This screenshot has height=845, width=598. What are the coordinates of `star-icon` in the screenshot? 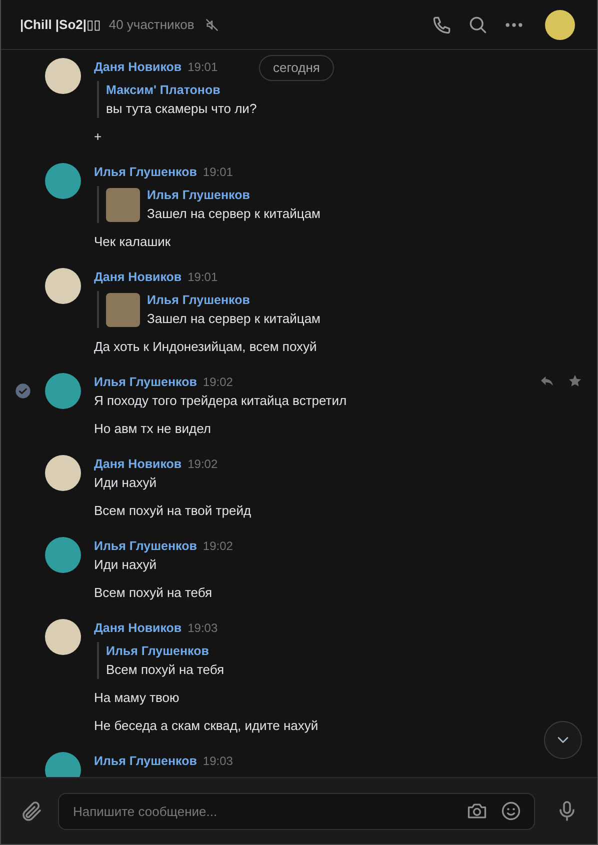 It's located at (575, 381).